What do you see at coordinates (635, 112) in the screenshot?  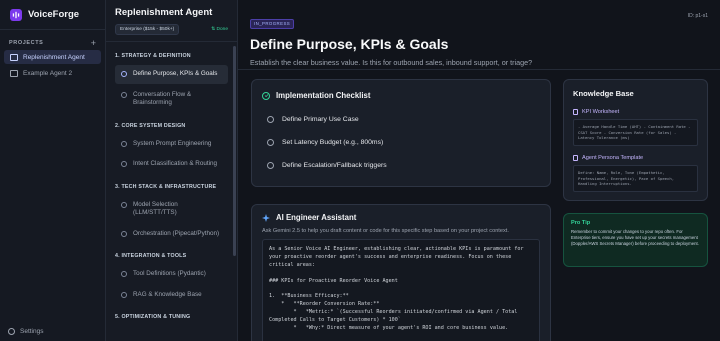 I see `kb-item-kpi-worksheet: KPI Worksheet` at bounding box center [635, 112].